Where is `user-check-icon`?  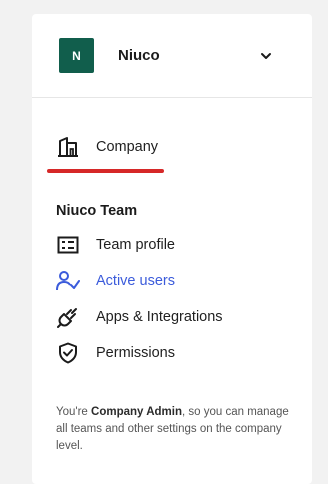
user-check-icon is located at coordinates (68, 281).